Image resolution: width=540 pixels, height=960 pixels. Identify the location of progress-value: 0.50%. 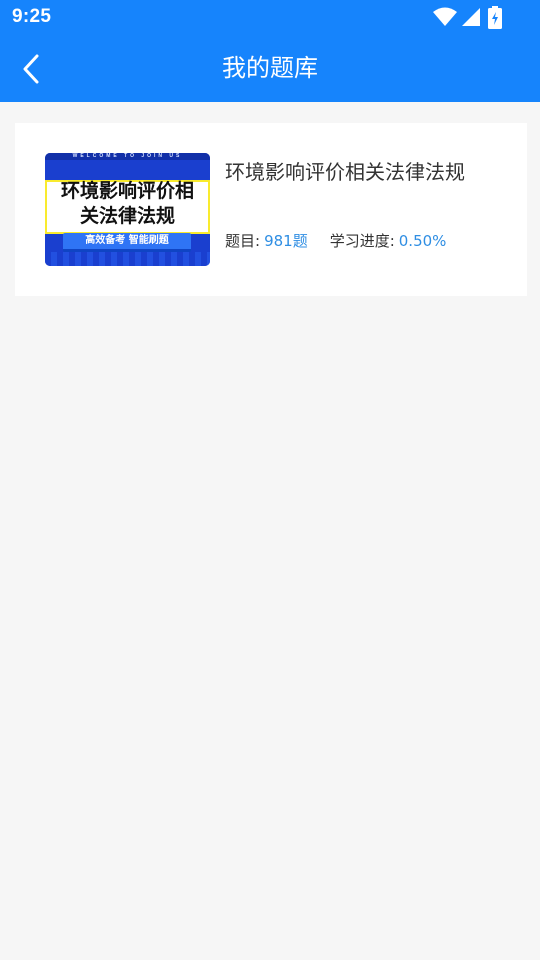
(422, 241).